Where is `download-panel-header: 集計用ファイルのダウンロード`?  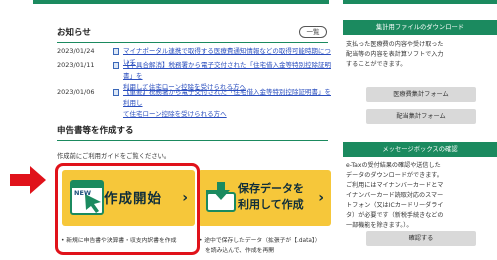 download-panel-header: 集計用ファイルのダウンロード is located at coordinates (420, 27).